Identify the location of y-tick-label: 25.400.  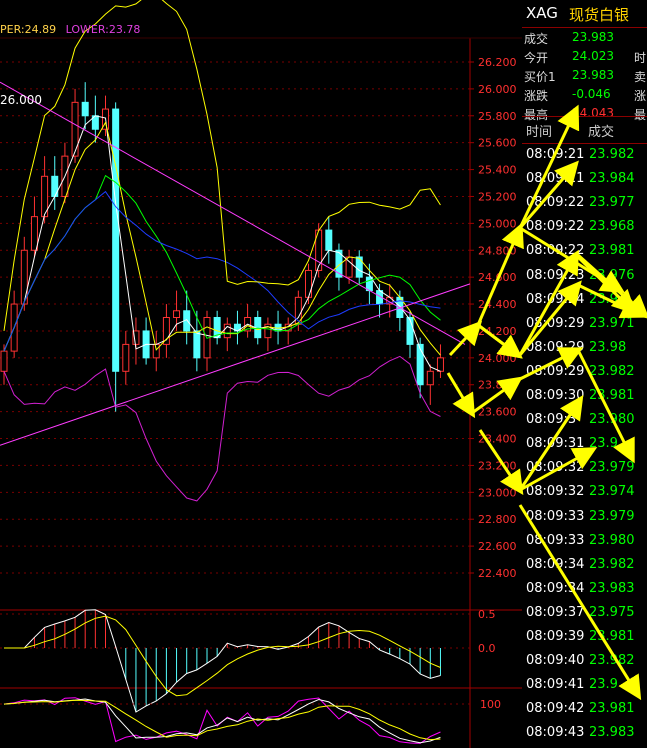
(497, 170).